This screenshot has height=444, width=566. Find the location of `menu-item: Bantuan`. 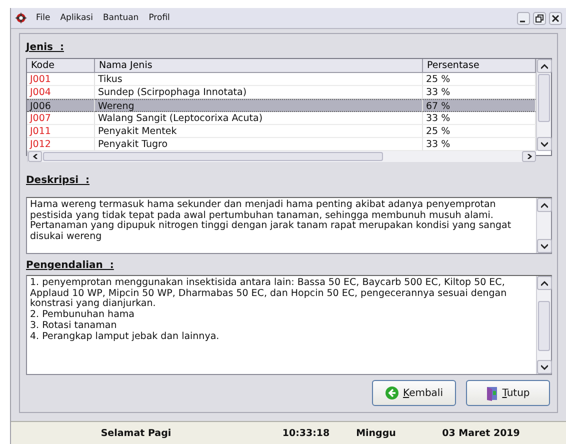

menu-item: Bantuan is located at coordinates (121, 18).